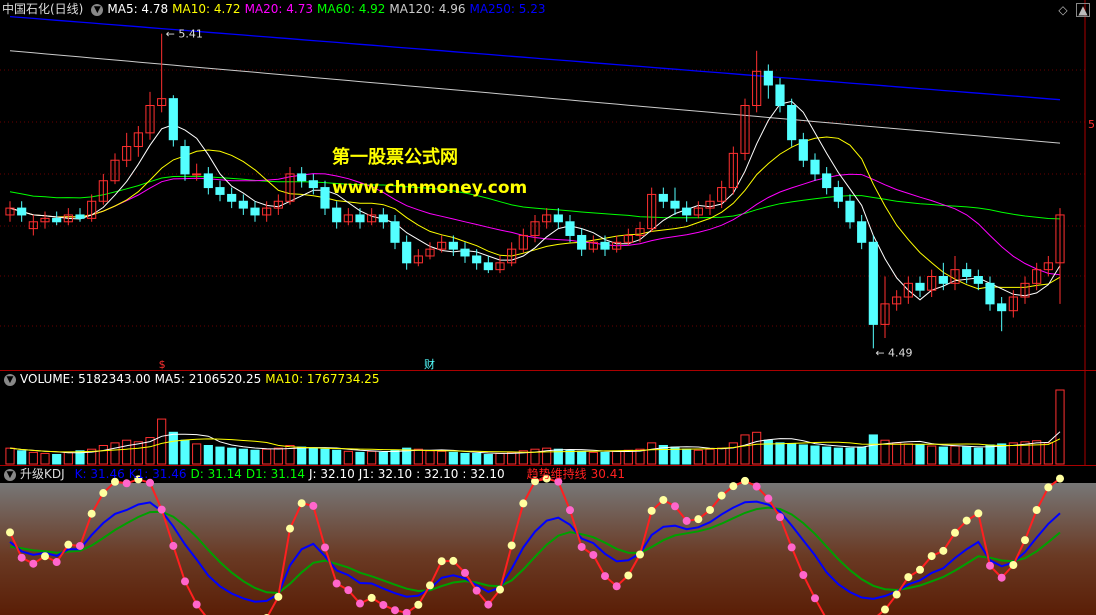  I want to click on price-legend-item-2: MA20: 4.73, so click(278, 9).